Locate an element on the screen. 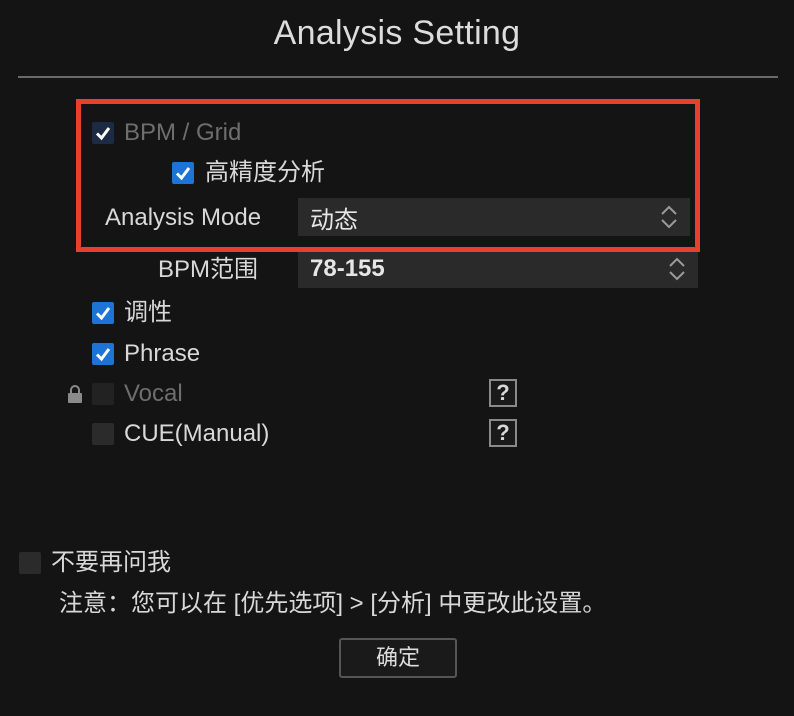  bpm-range-value: 78-155 is located at coordinates (347, 268).